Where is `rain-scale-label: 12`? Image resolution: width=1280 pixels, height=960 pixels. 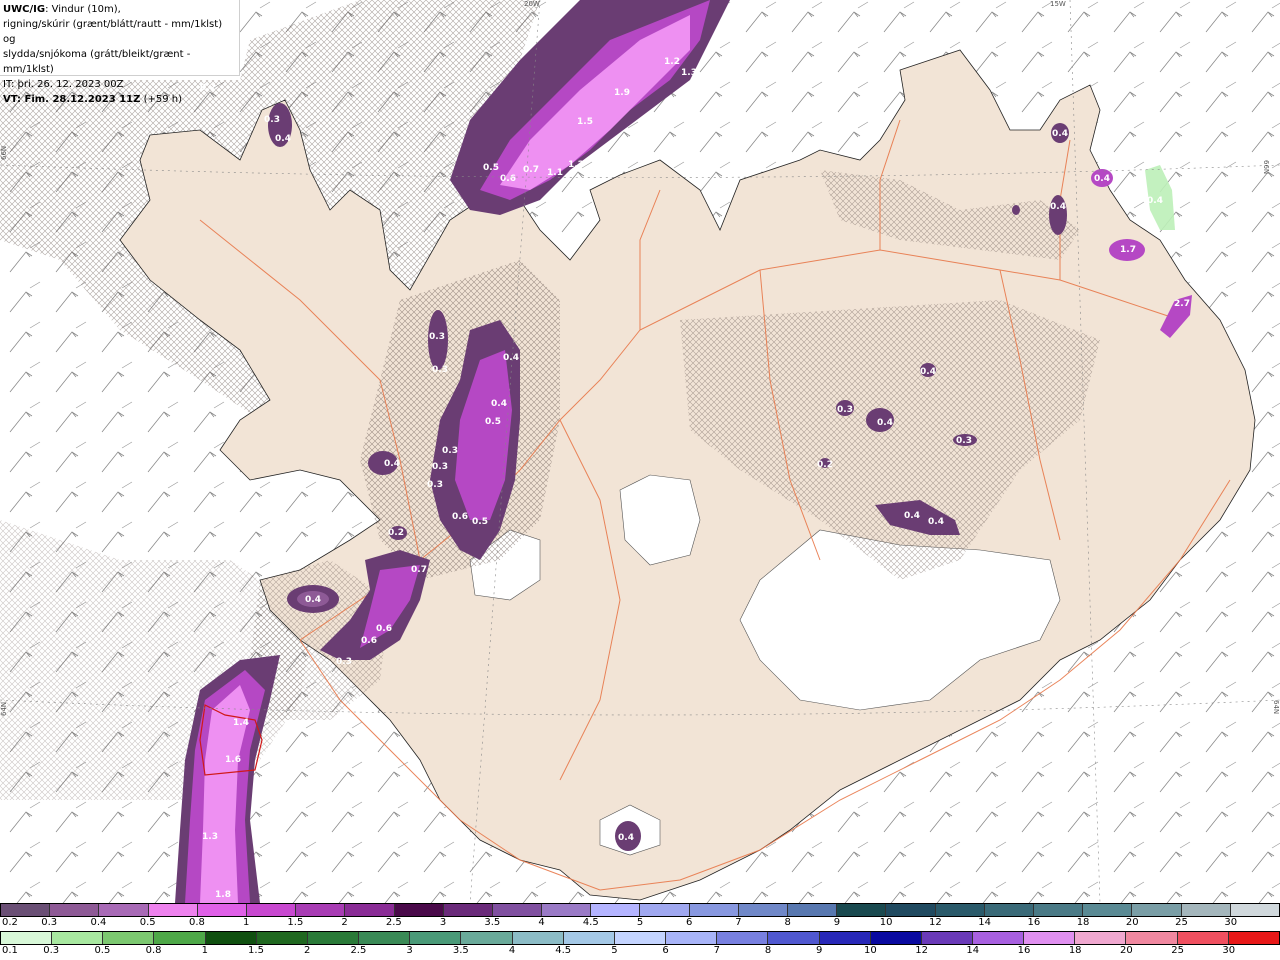 rain-scale-label: 12 is located at coordinates (921, 950).